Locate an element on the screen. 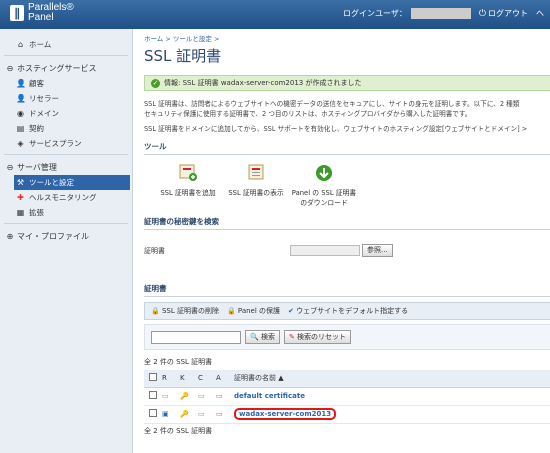 This screenshot has width=550, height=453. tools-icon: ⚒ is located at coordinates (20, 182).